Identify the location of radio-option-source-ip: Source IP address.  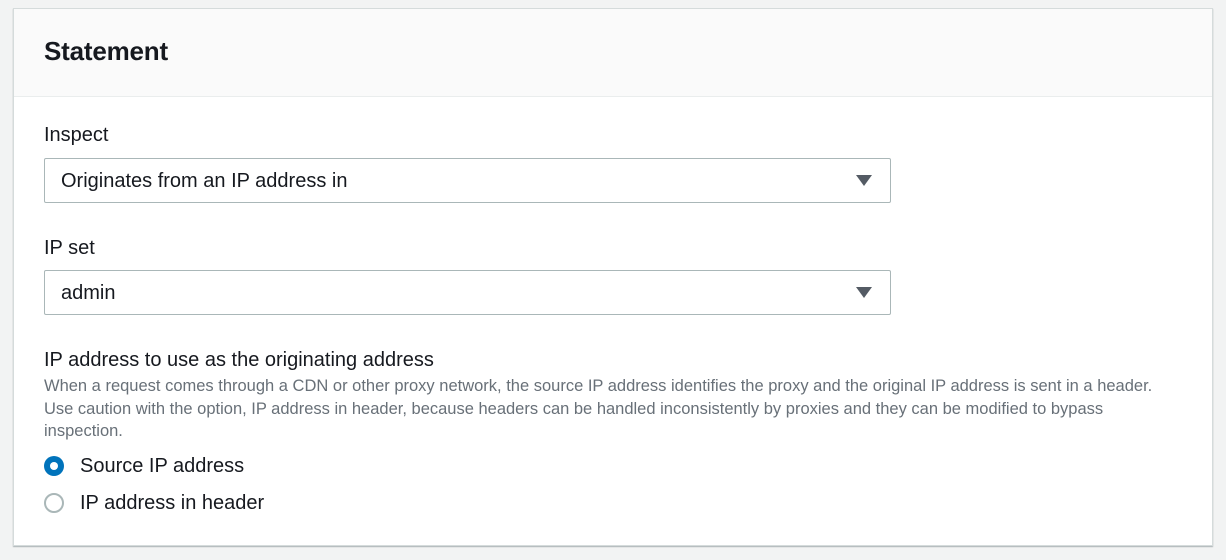
(144, 466).